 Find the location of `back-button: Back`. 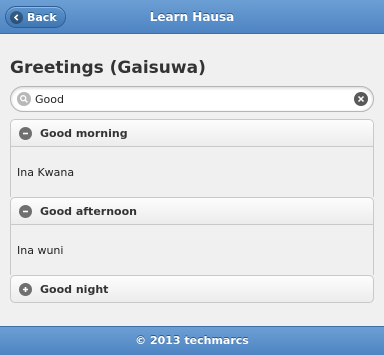

back-button: Back is located at coordinates (35, 17).